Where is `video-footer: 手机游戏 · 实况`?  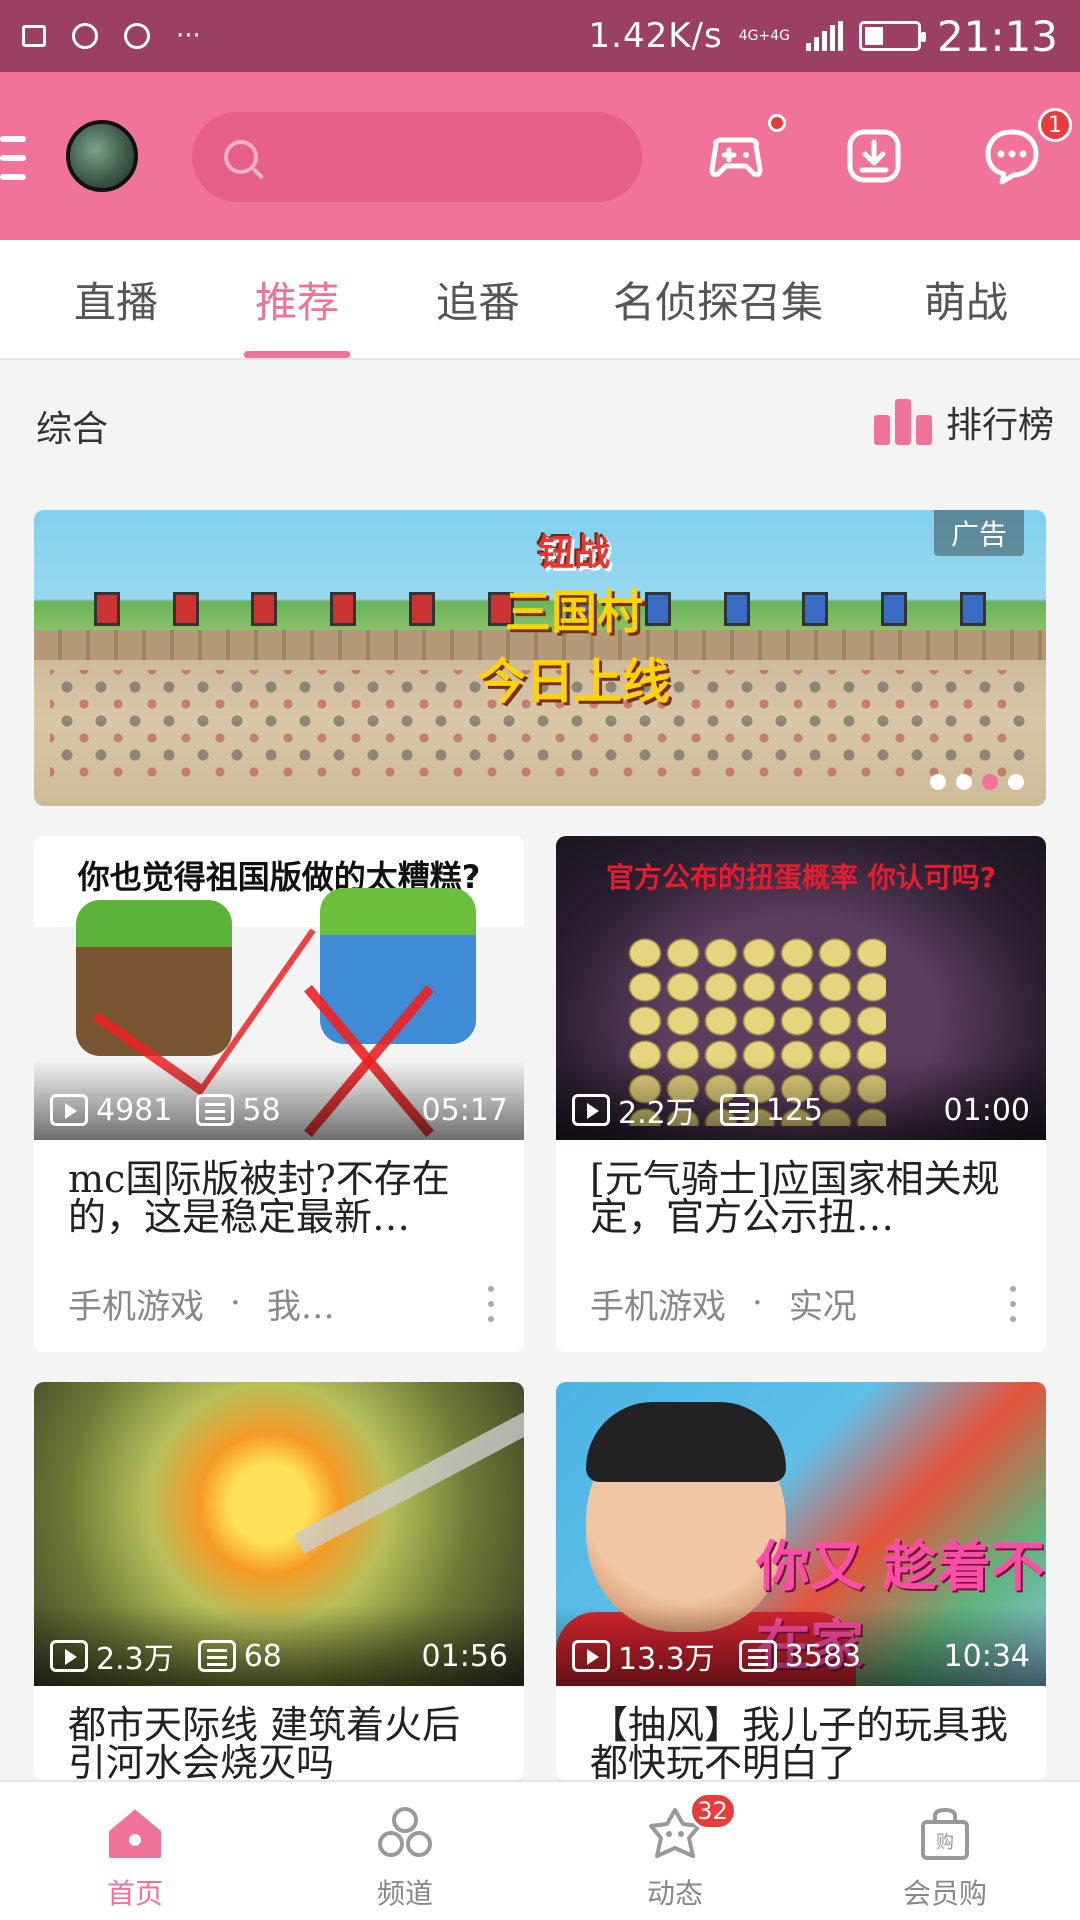 video-footer: 手机游戏 · 实况 is located at coordinates (801, 1303).